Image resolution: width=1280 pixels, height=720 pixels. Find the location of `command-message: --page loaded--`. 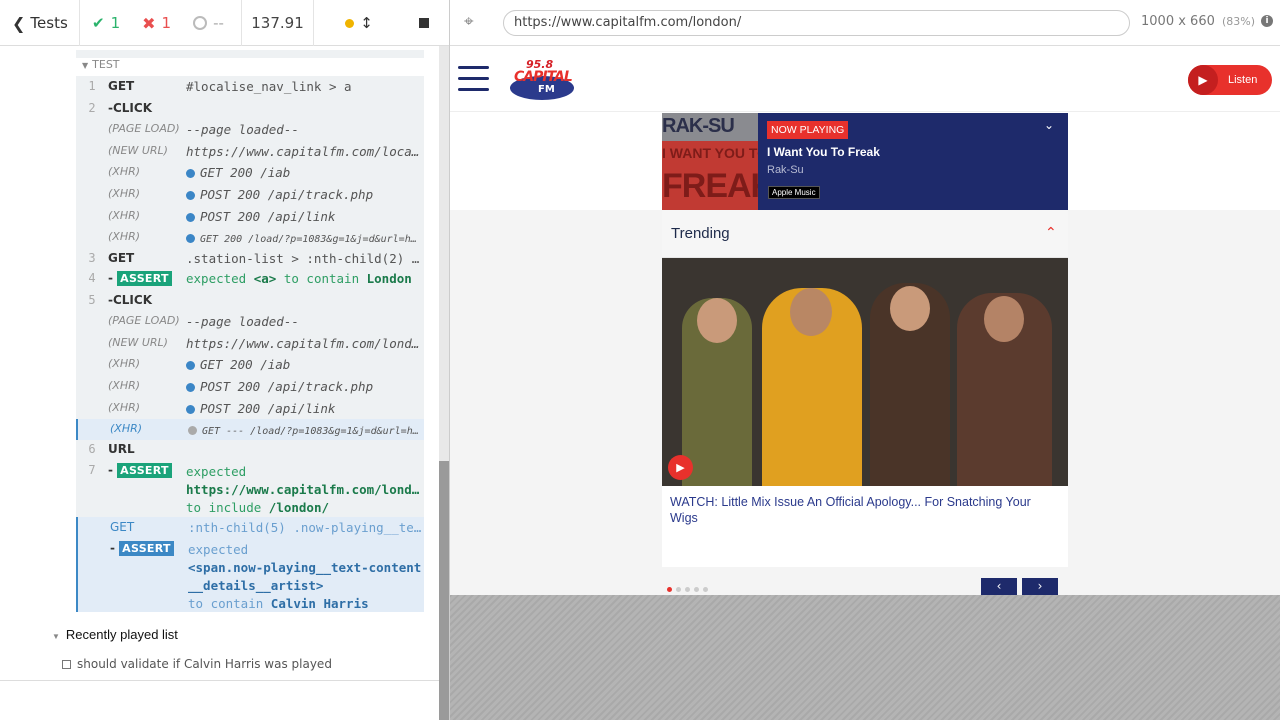

command-message: --page loaded-- is located at coordinates (242, 321).